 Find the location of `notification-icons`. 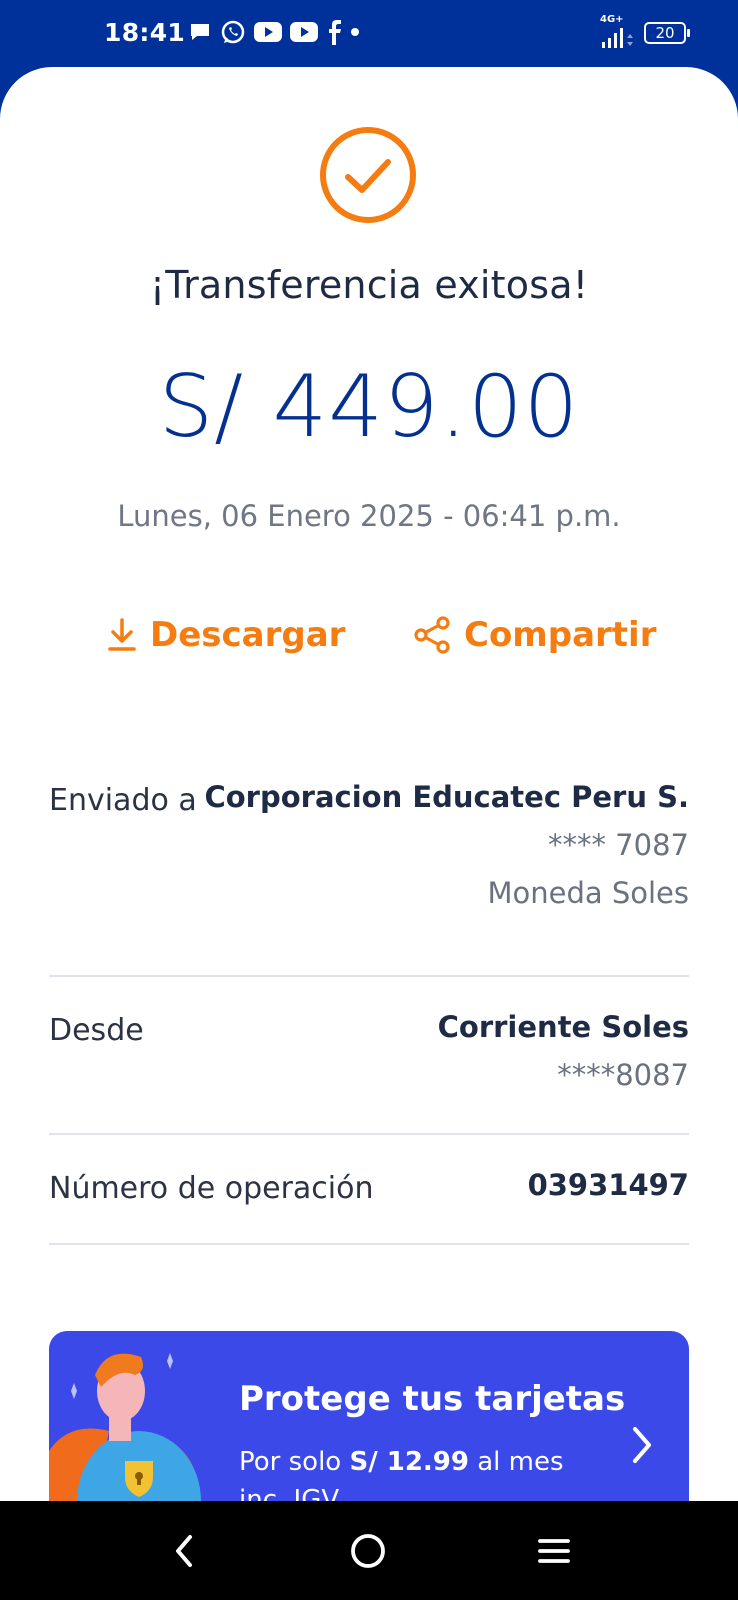

notification-icons is located at coordinates (274, 32).